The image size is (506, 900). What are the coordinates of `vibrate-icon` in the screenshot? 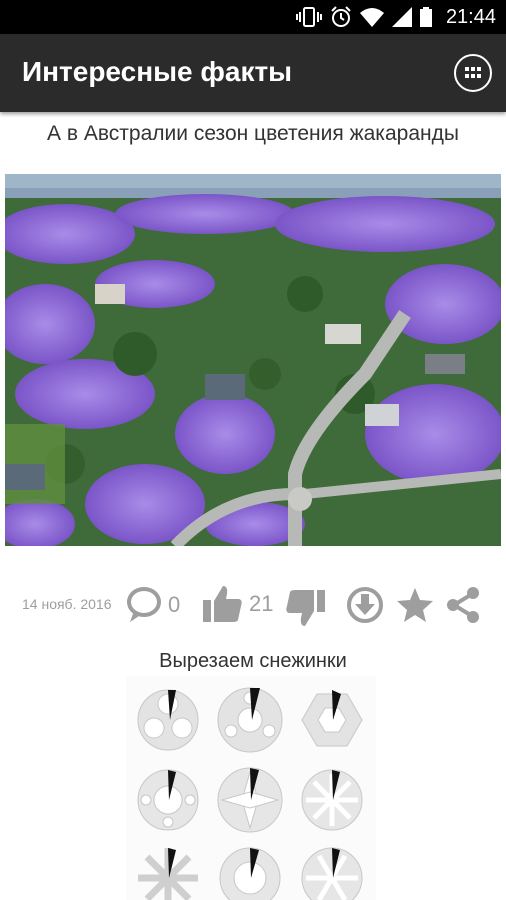 It's located at (308, 17).